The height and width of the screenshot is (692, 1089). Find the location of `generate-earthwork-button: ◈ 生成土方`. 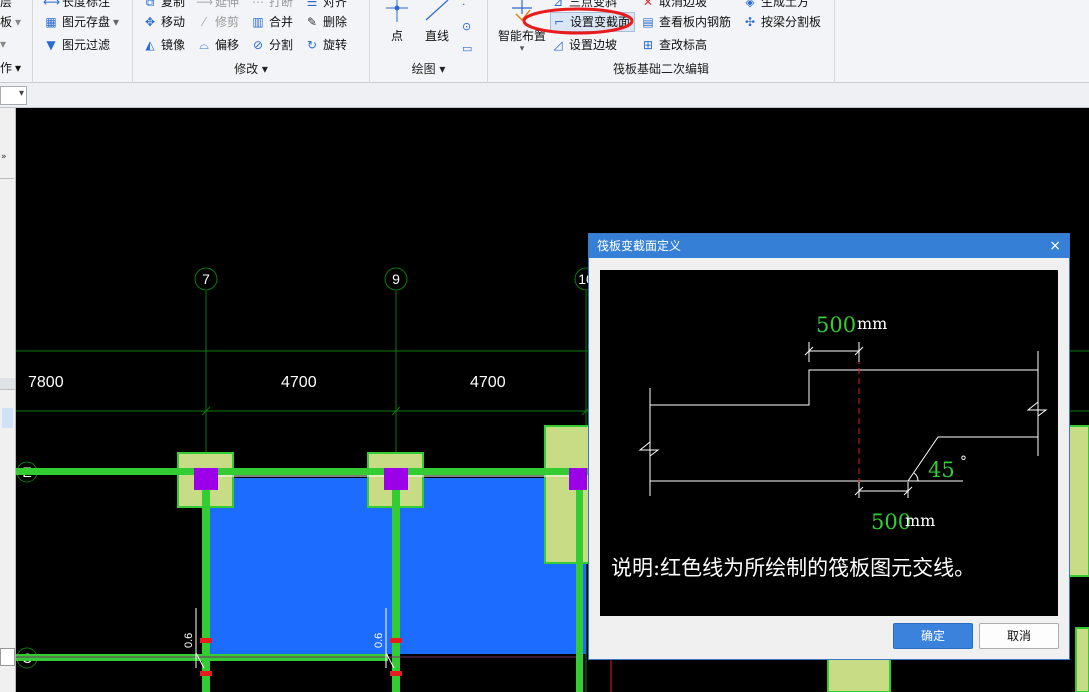

generate-earthwork-button: ◈ 生成土方 is located at coordinates (775, 6).